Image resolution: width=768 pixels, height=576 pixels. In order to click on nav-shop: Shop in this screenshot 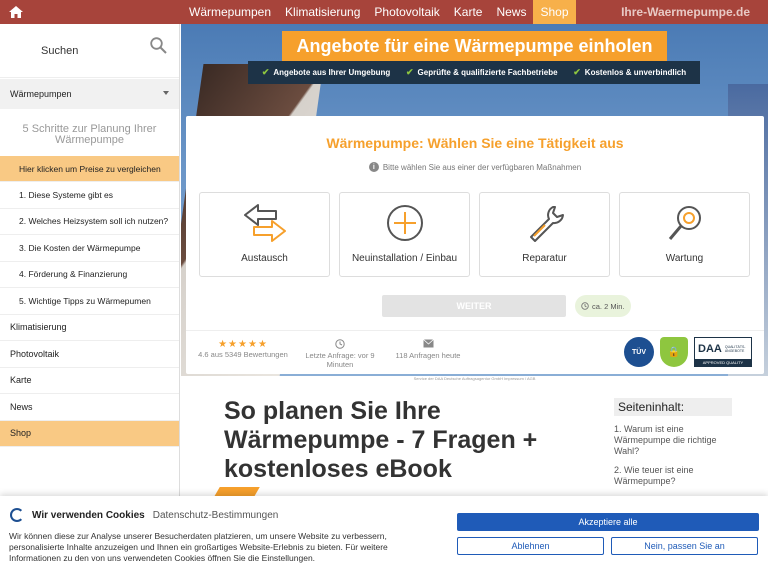, I will do `click(554, 12)`.